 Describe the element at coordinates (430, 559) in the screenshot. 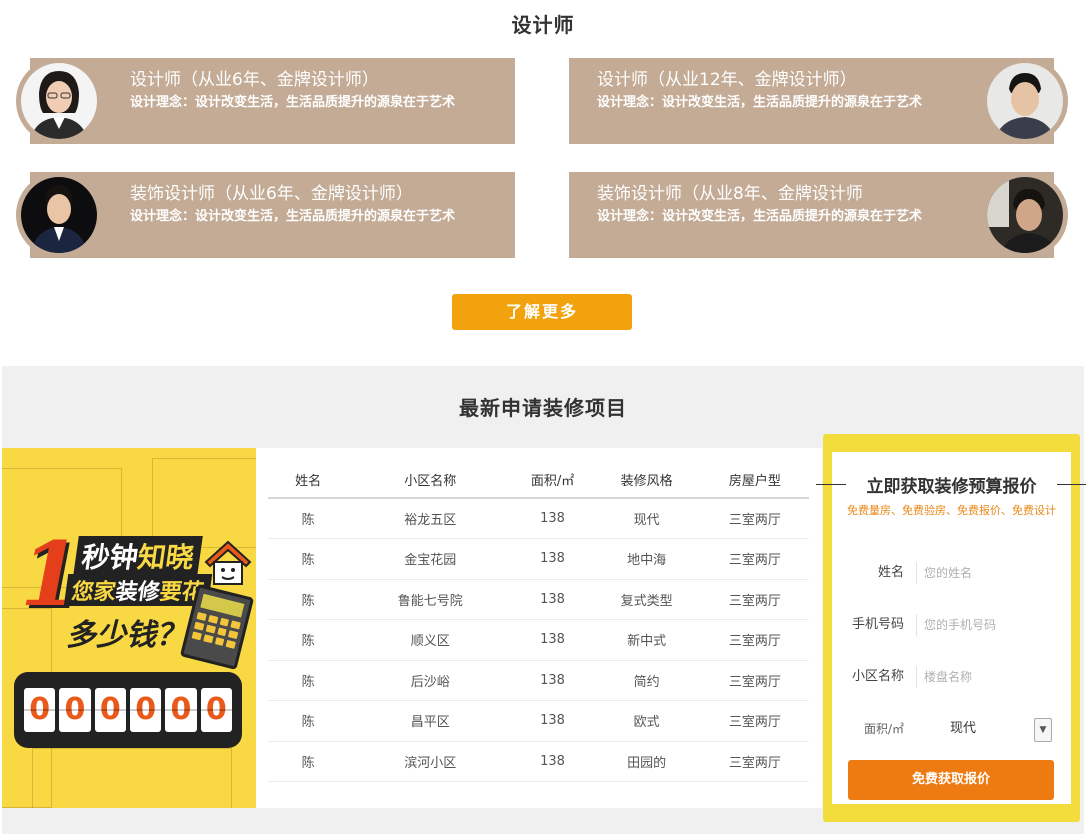

I see `cell-community: 金宝花园` at that location.